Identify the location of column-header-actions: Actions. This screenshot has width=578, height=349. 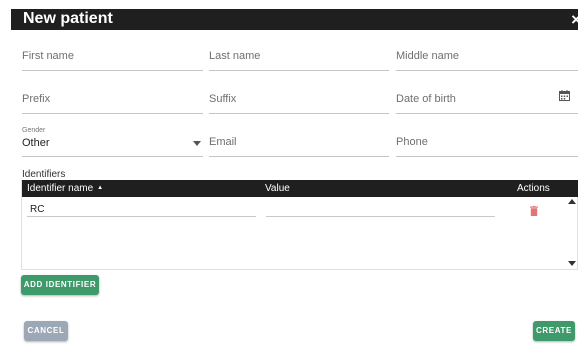
(533, 188).